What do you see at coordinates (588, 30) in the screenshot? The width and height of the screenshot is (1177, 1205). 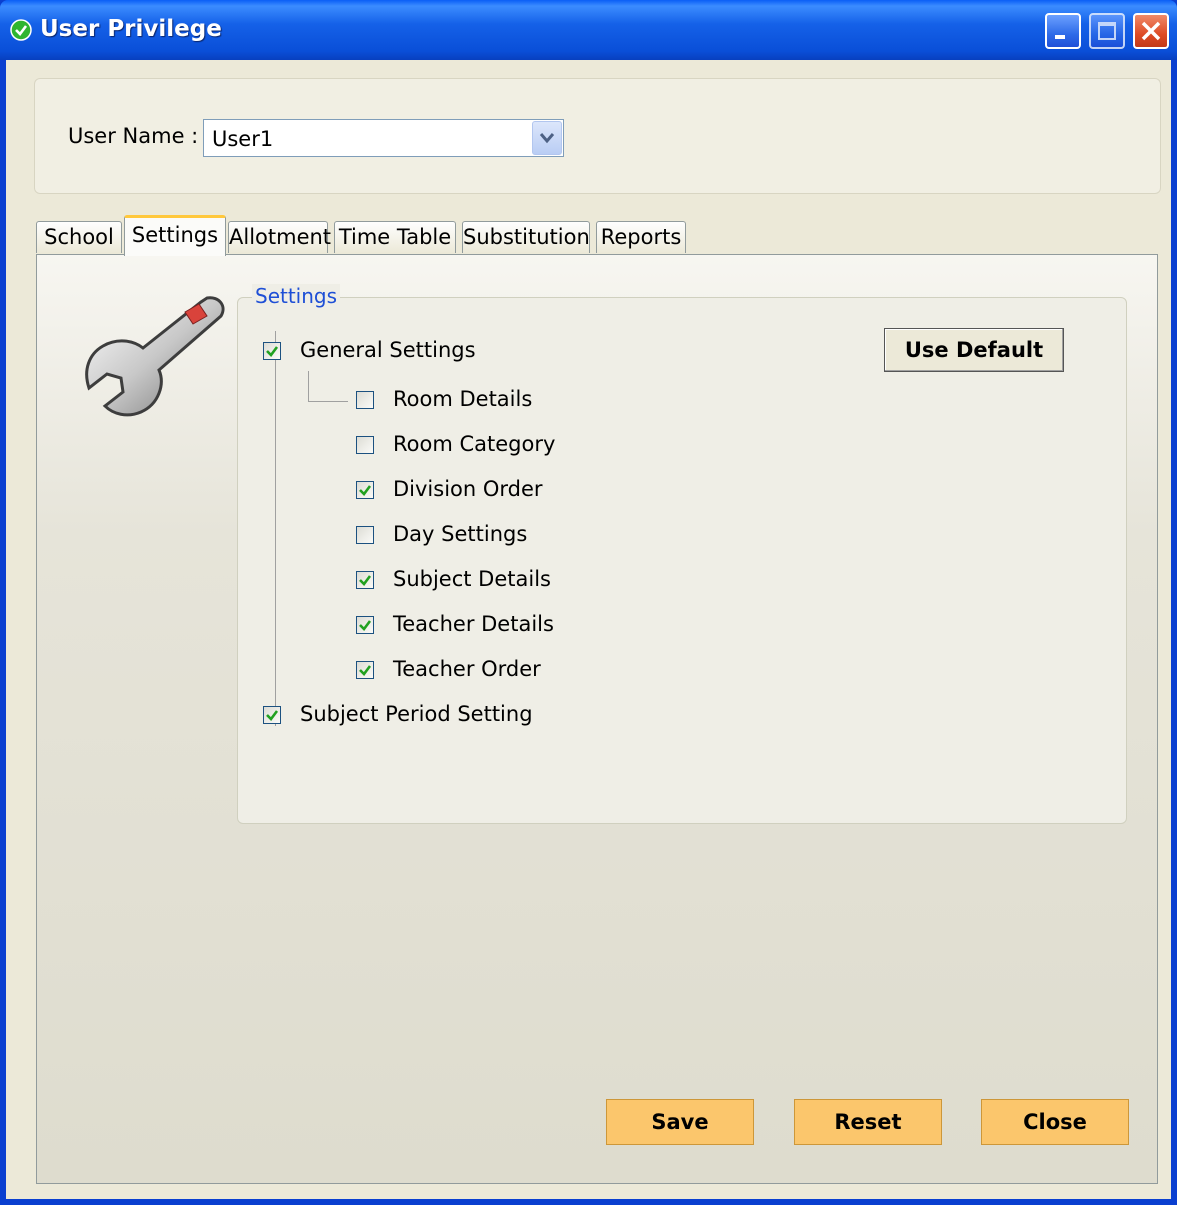 I see `title-bar: User Privilege` at bounding box center [588, 30].